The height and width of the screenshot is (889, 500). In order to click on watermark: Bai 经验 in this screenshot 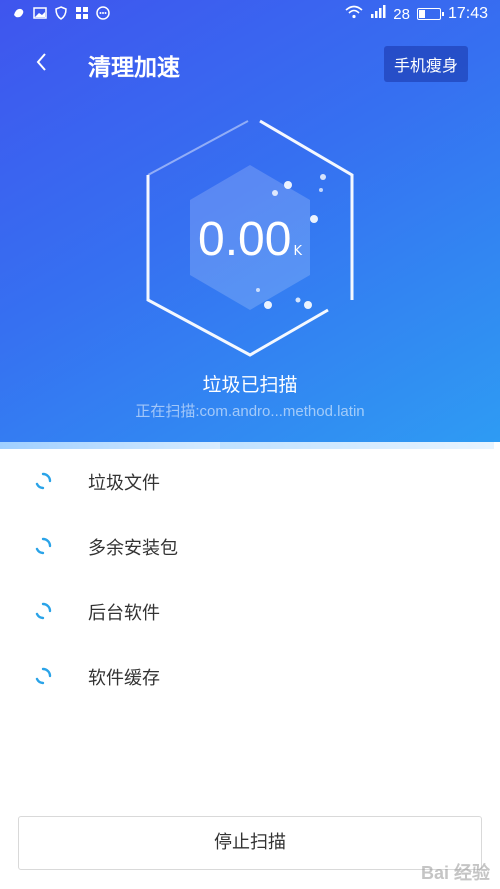, I will do `click(455, 873)`.